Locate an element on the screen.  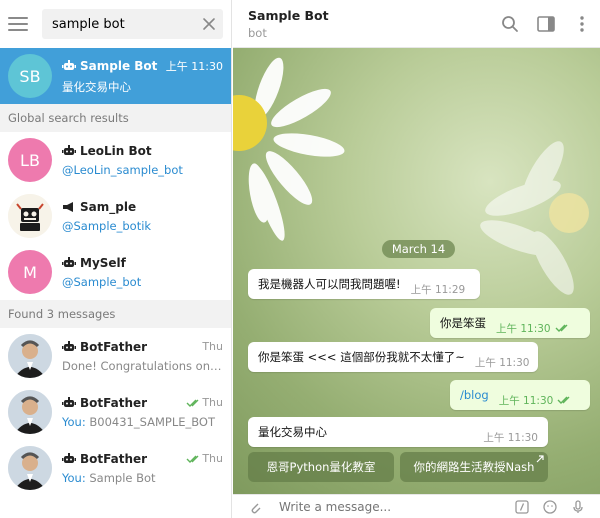
chat-preview: 量化交易中心 is located at coordinates (96, 86).